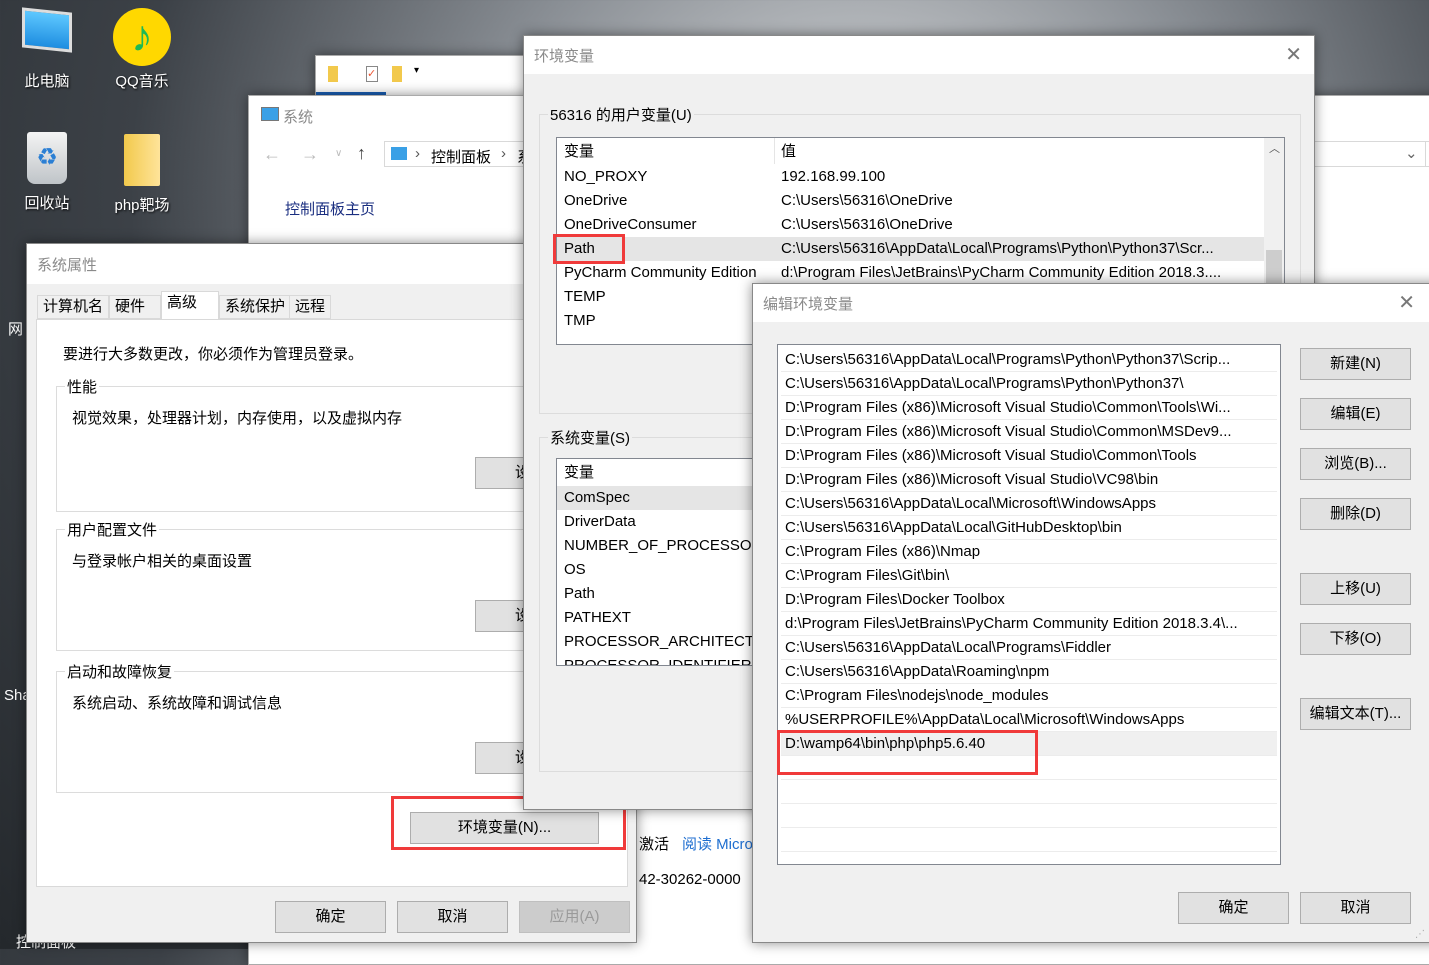 The width and height of the screenshot is (1429, 965). I want to click on breadcrumb-item: 控制面板, so click(461, 156).